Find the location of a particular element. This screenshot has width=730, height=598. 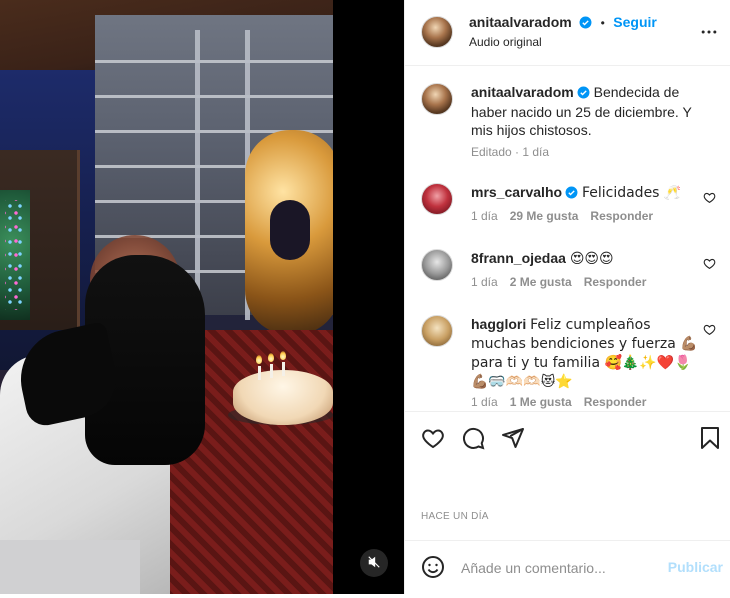

comment-username: 8frann_ojedaa is located at coordinates (518, 258).